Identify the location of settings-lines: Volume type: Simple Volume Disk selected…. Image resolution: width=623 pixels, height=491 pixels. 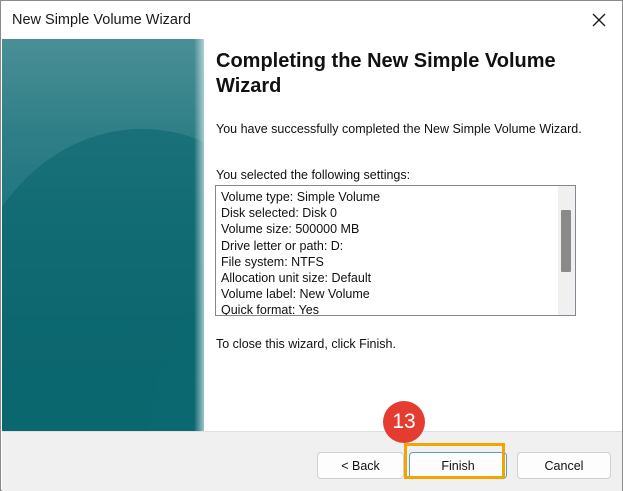
(386, 252).